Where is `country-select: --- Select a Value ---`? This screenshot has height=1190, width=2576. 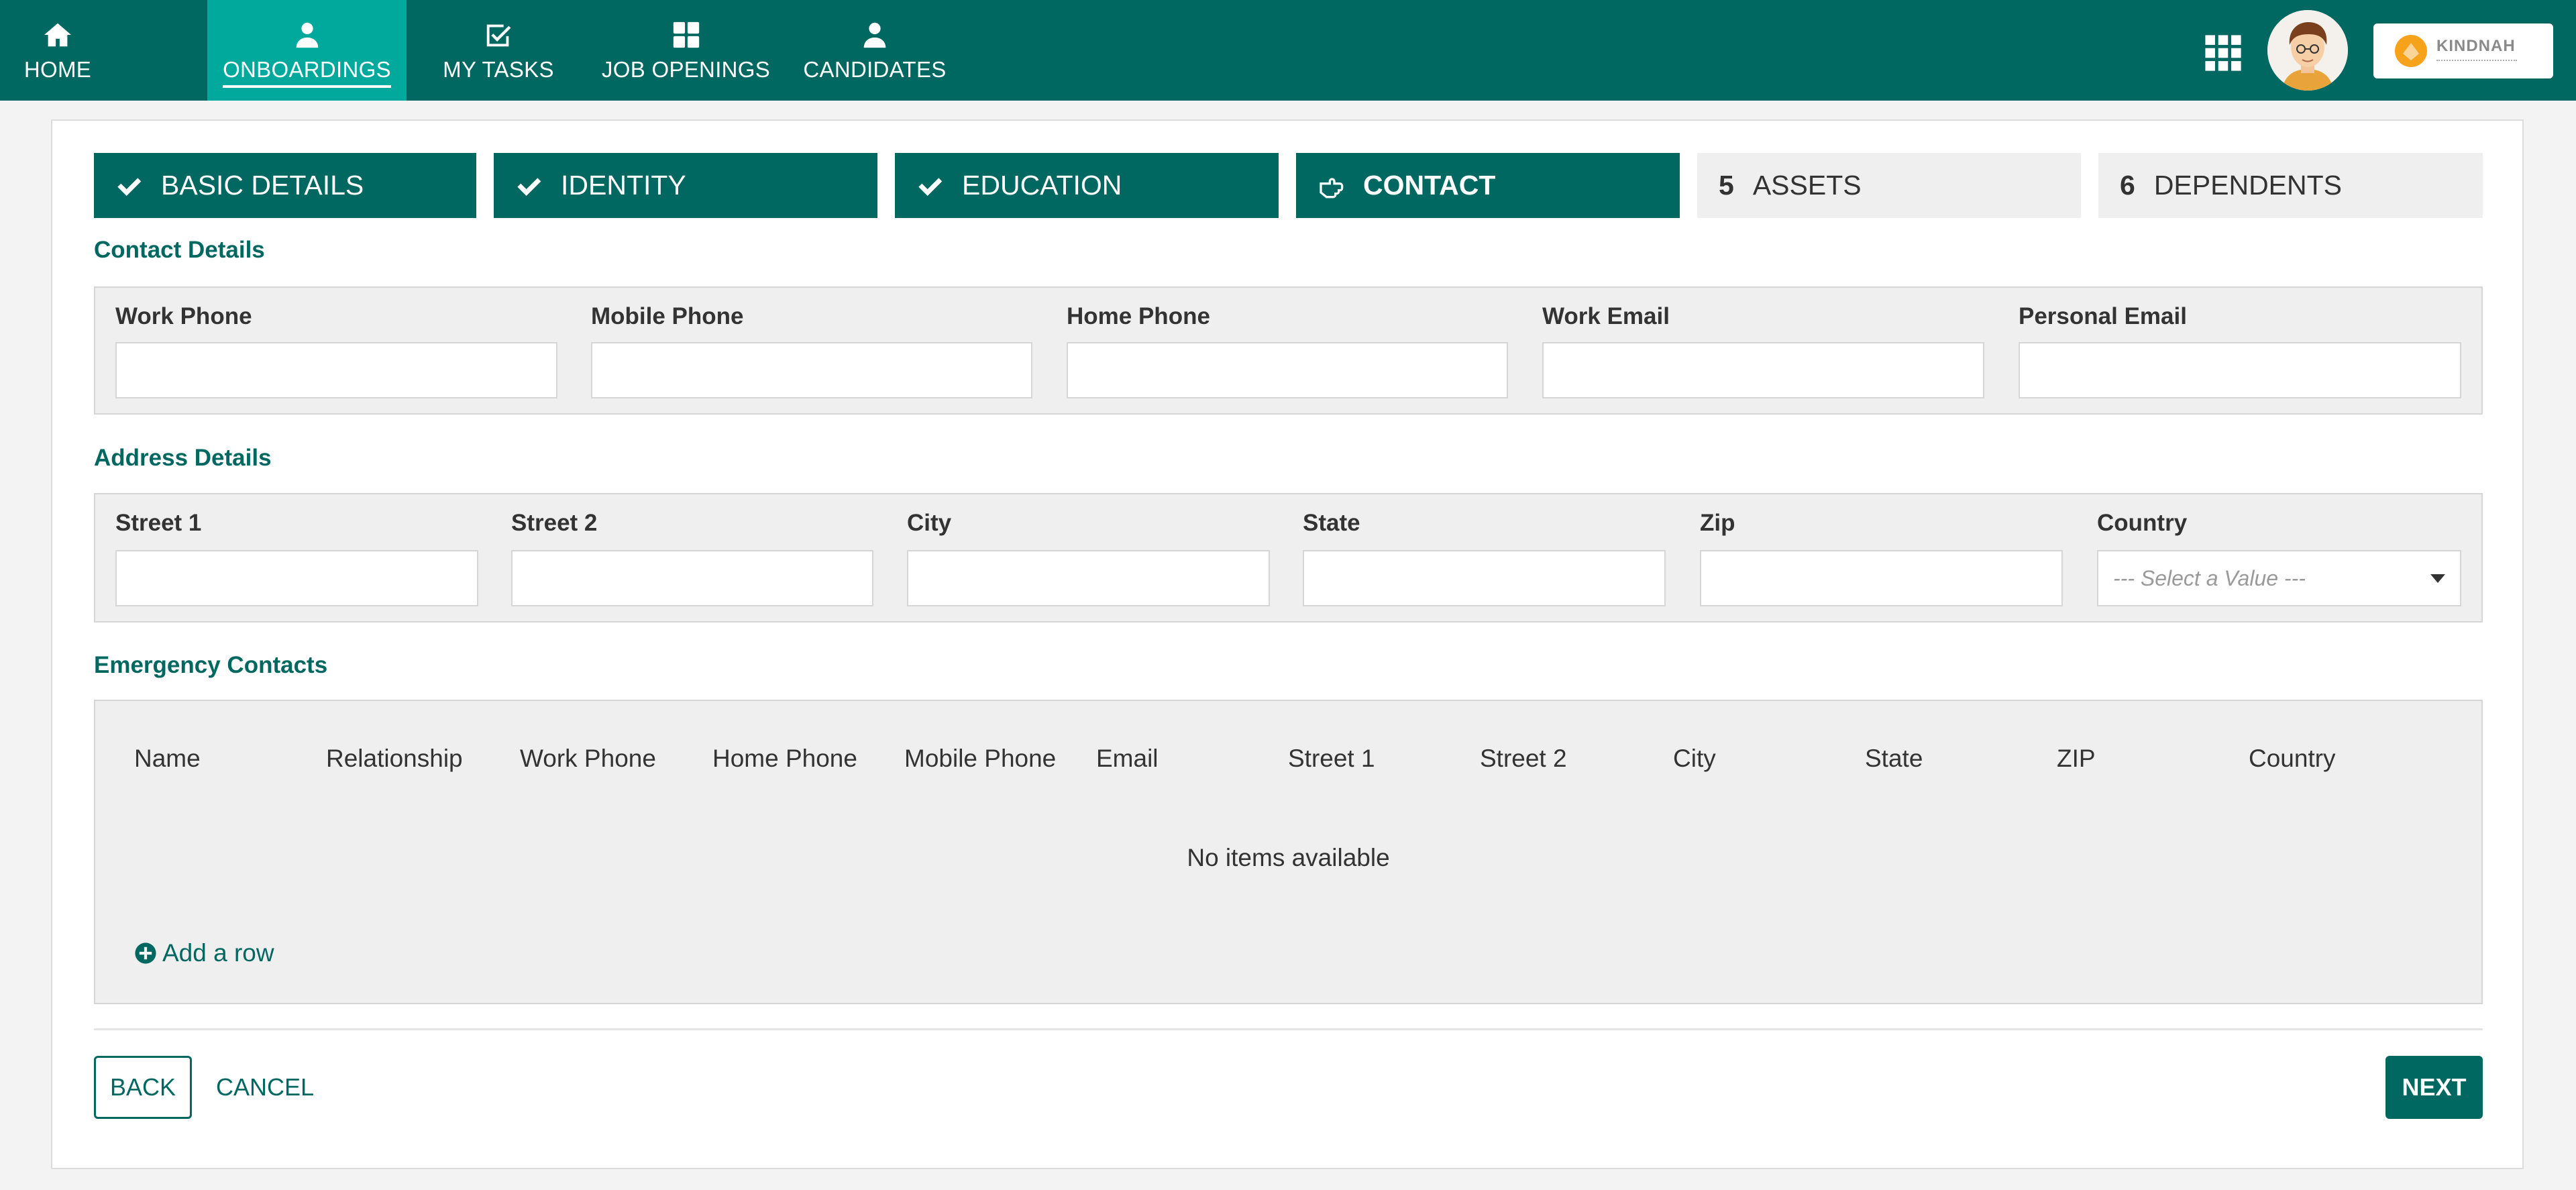 country-select: --- Select a Value --- is located at coordinates (2279, 578).